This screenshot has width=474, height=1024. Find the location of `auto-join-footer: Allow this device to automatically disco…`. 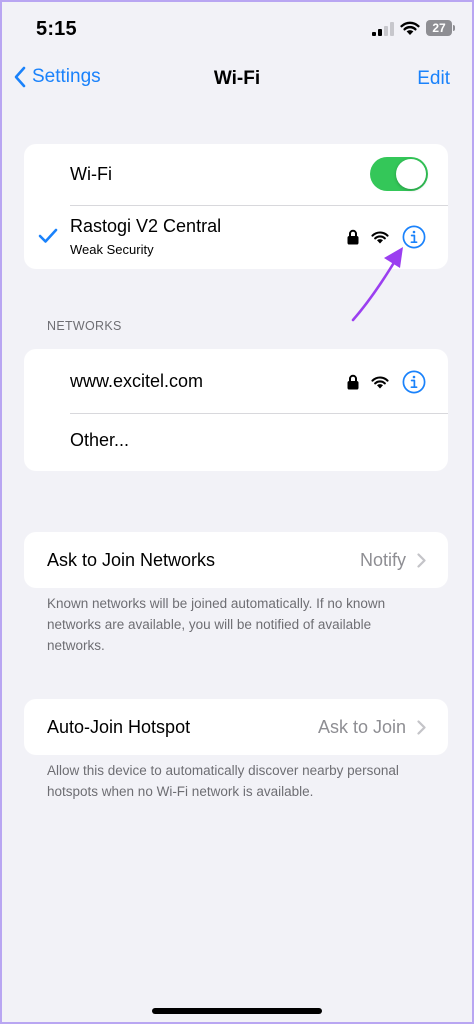

auto-join-footer: Allow this device to automatically disco… is located at coordinates (223, 781).